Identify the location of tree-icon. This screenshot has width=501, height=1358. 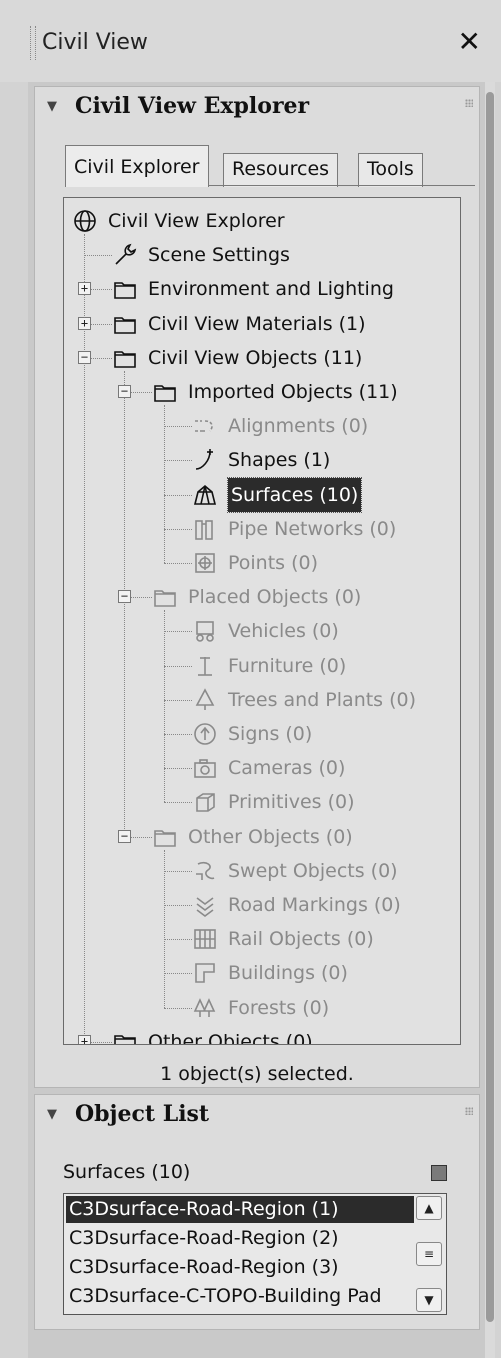
(205, 700).